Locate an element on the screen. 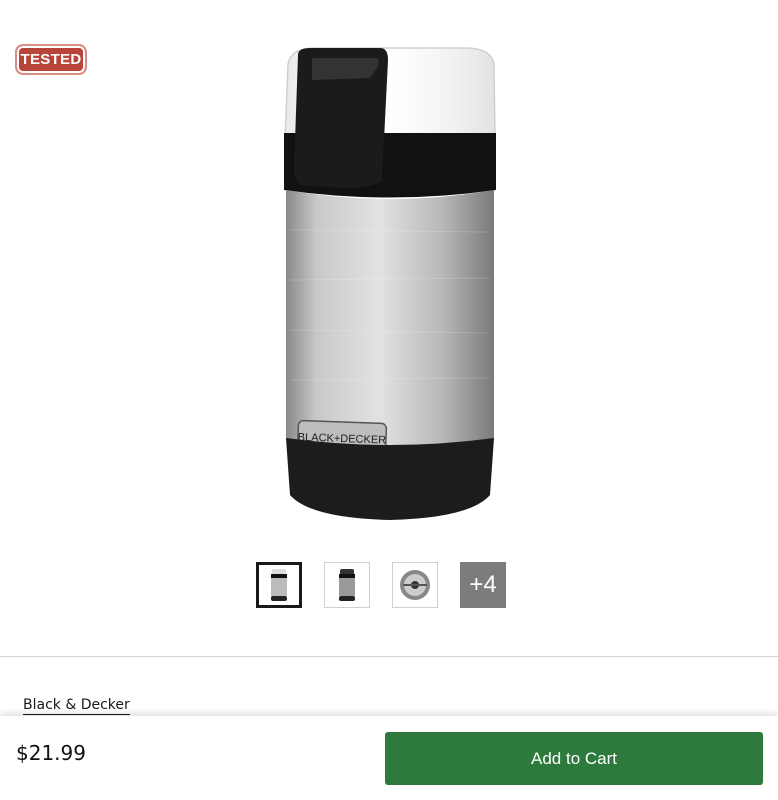 The width and height of the screenshot is (778, 800). grinder-top-view-icon is located at coordinates (415, 585).